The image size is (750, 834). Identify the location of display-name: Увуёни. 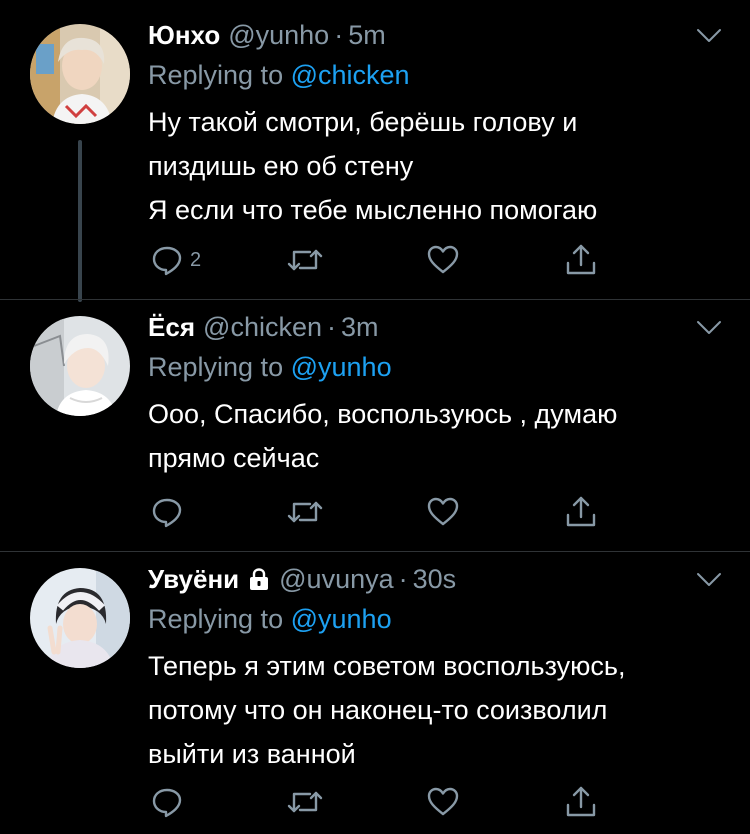
(193, 579).